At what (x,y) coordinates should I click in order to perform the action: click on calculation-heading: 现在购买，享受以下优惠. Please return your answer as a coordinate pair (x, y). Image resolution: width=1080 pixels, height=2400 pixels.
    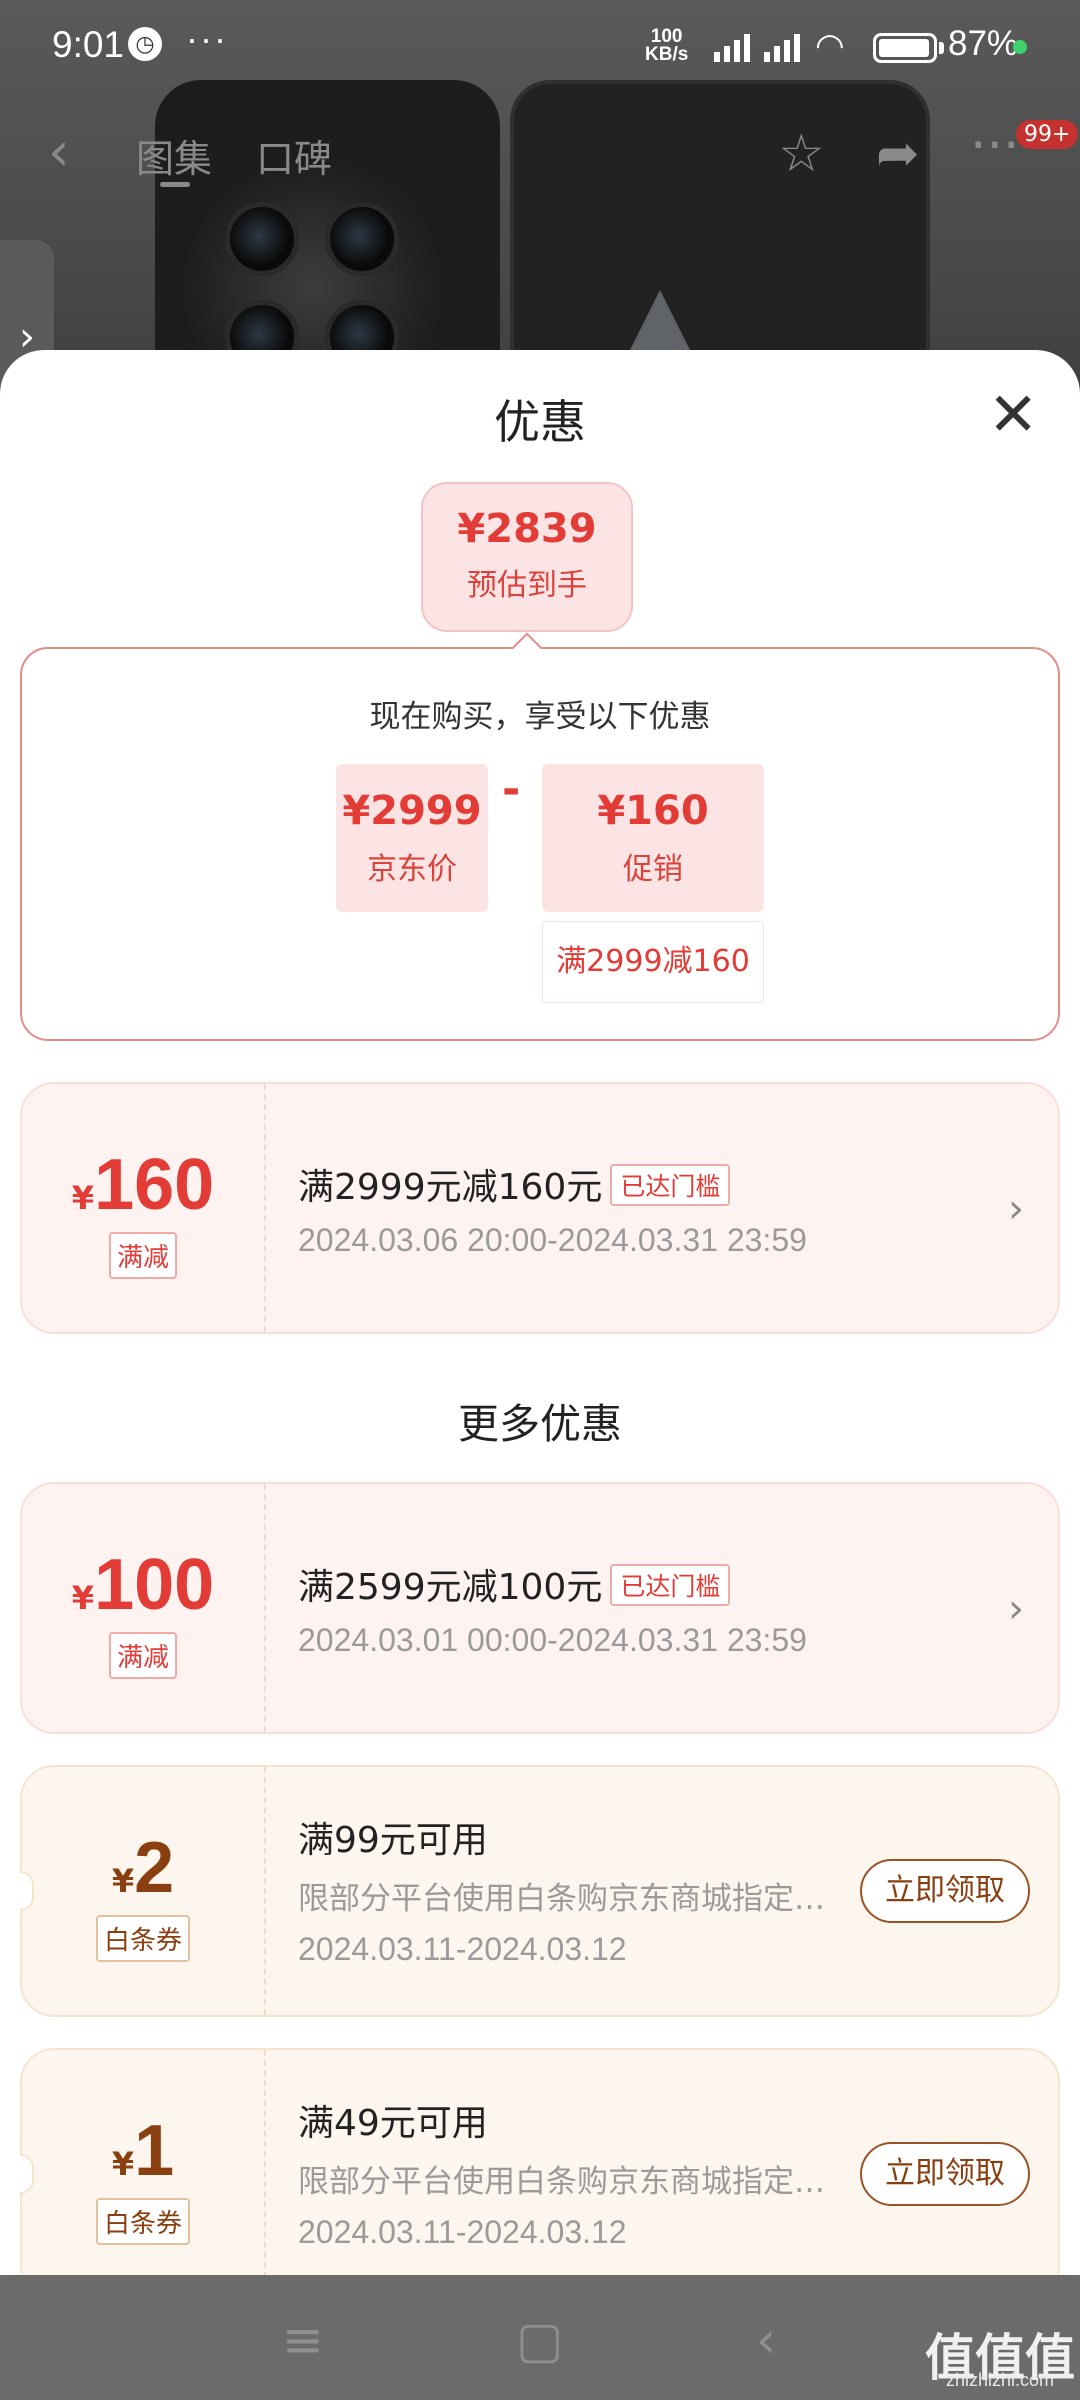
    Looking at the image, I should click on (540, 717).